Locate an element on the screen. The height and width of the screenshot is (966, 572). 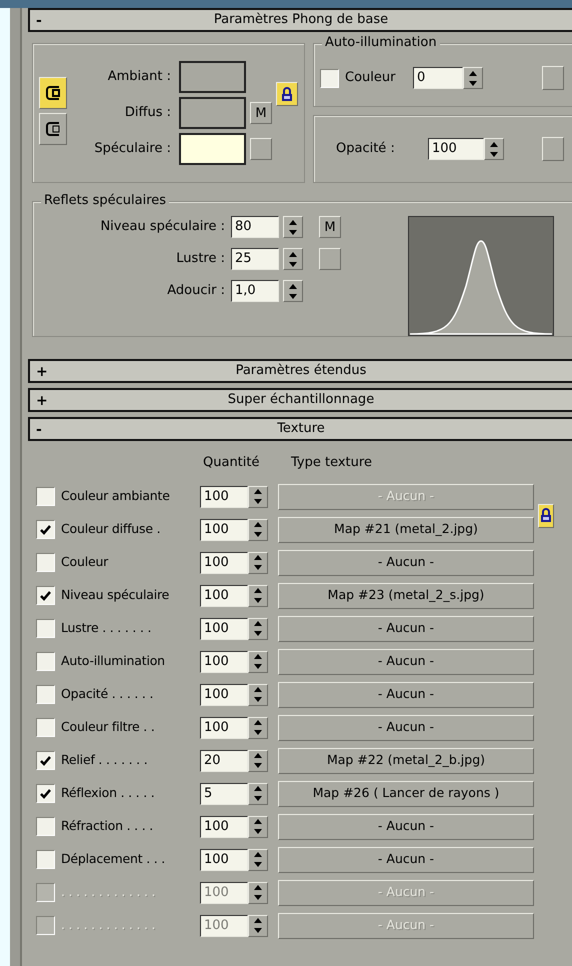
panel-scroll-bar is located at coordinates (16, 487).